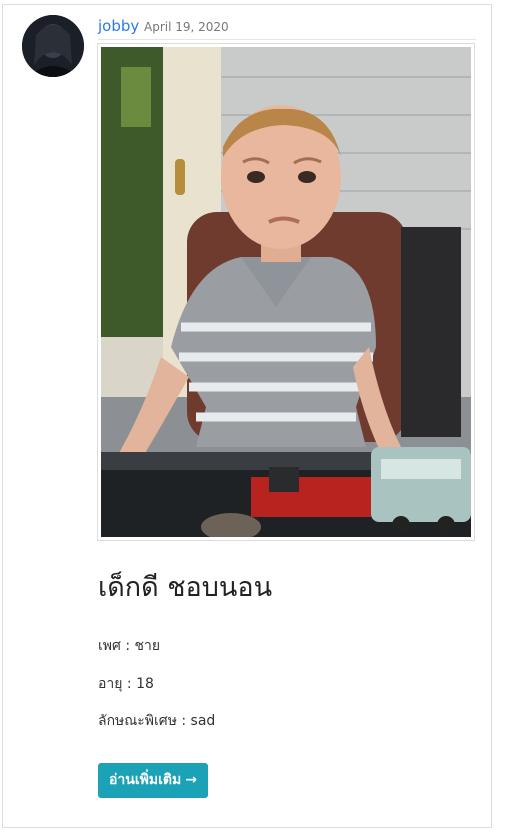 Image resolution: width=507 pixels, height=833 pixels. I want to click on read-more-button: อ่านเพิ่มเติม →, so click(153, 780).